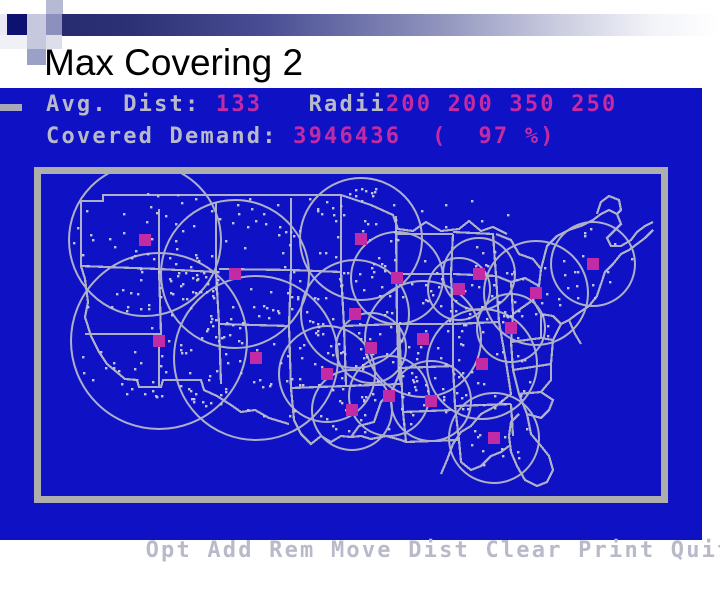  What do you see at coordinates (292, 550) in the screenshot?
I see `menu-item-rem: Rem` at bounding box center [292, 550].